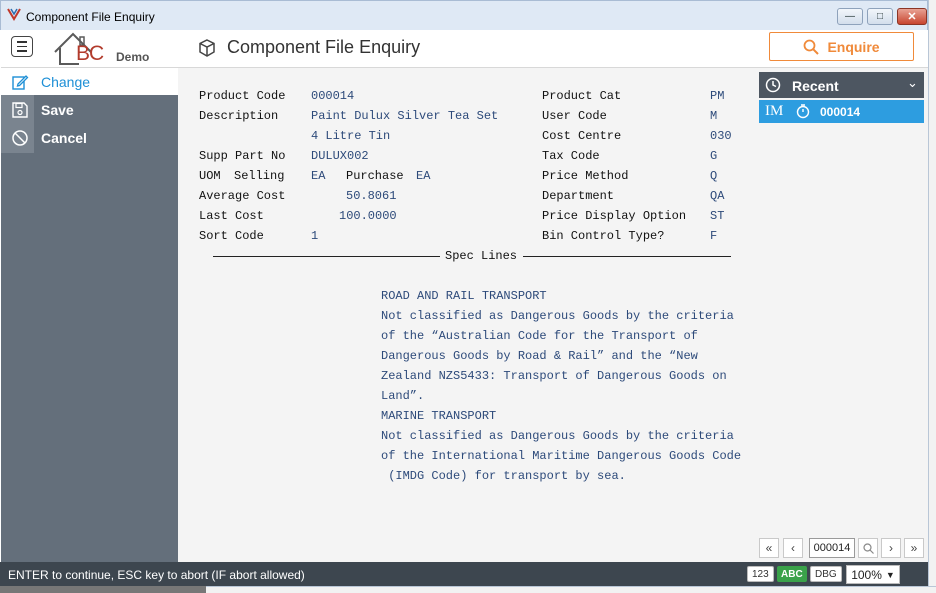  What do you see at coordinates (792, 574) in the screenshot?
I see `abc-mode-chip: ABC` at bounding box center [792, 574].